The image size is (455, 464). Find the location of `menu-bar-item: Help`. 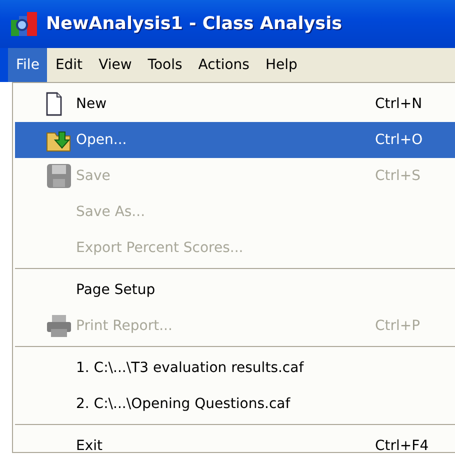

menu-bar-item: Help is located at coordinates (281, 65).